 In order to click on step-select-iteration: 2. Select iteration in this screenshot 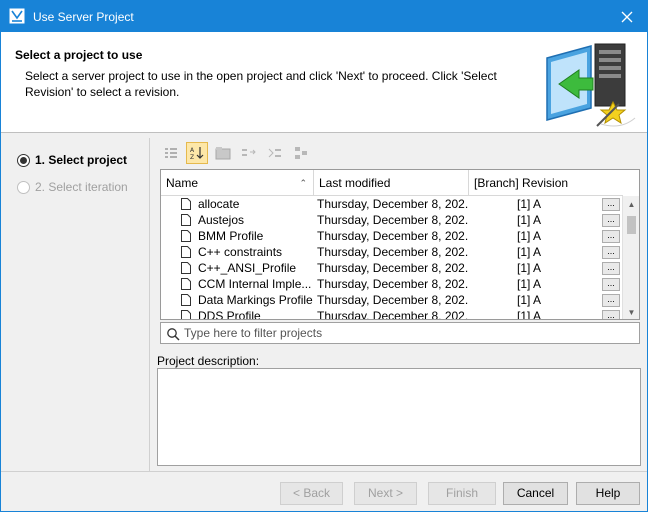, I will do `click(72, 187)`.